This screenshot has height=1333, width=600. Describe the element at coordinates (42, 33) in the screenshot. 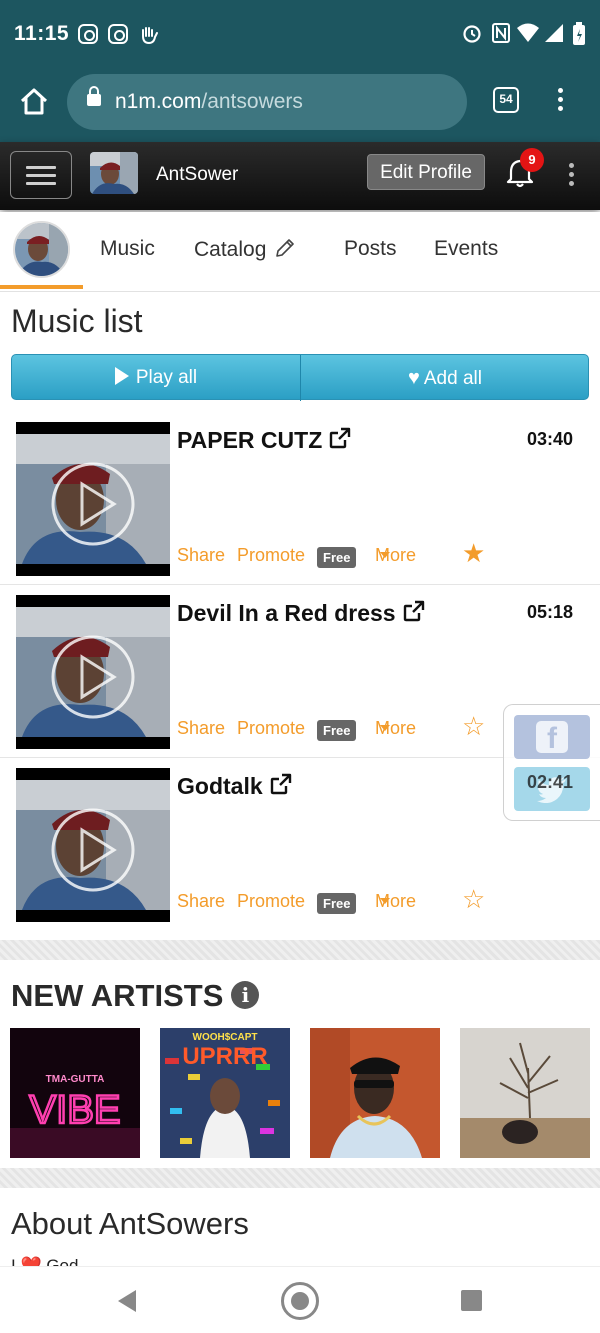

I see `status-time: 11:15` at that location.